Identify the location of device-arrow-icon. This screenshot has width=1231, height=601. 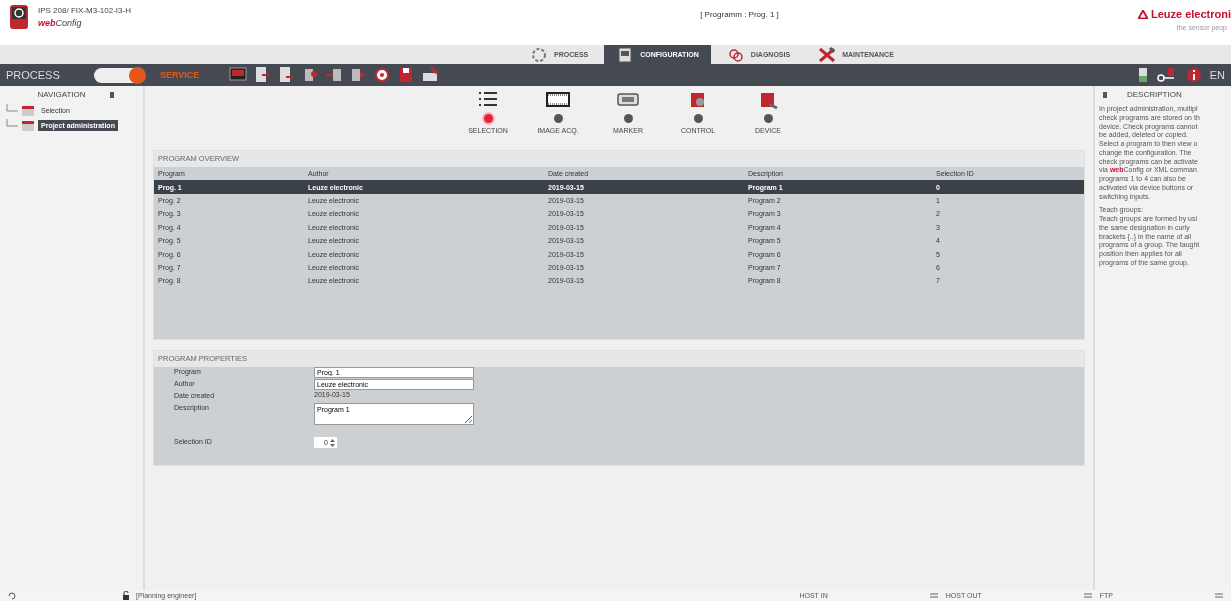
(334, 75).